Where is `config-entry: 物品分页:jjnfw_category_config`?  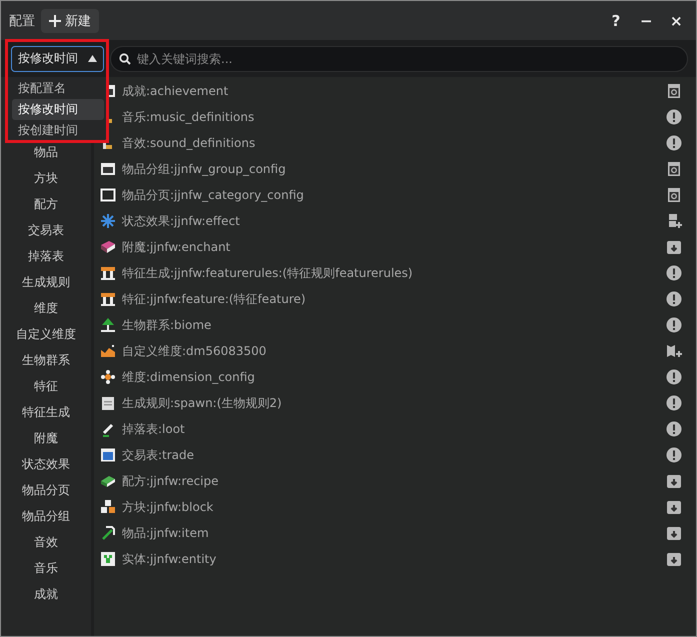 config-entry: 物品分页:jjnfw_category_config is located at coordinates (391, 195).